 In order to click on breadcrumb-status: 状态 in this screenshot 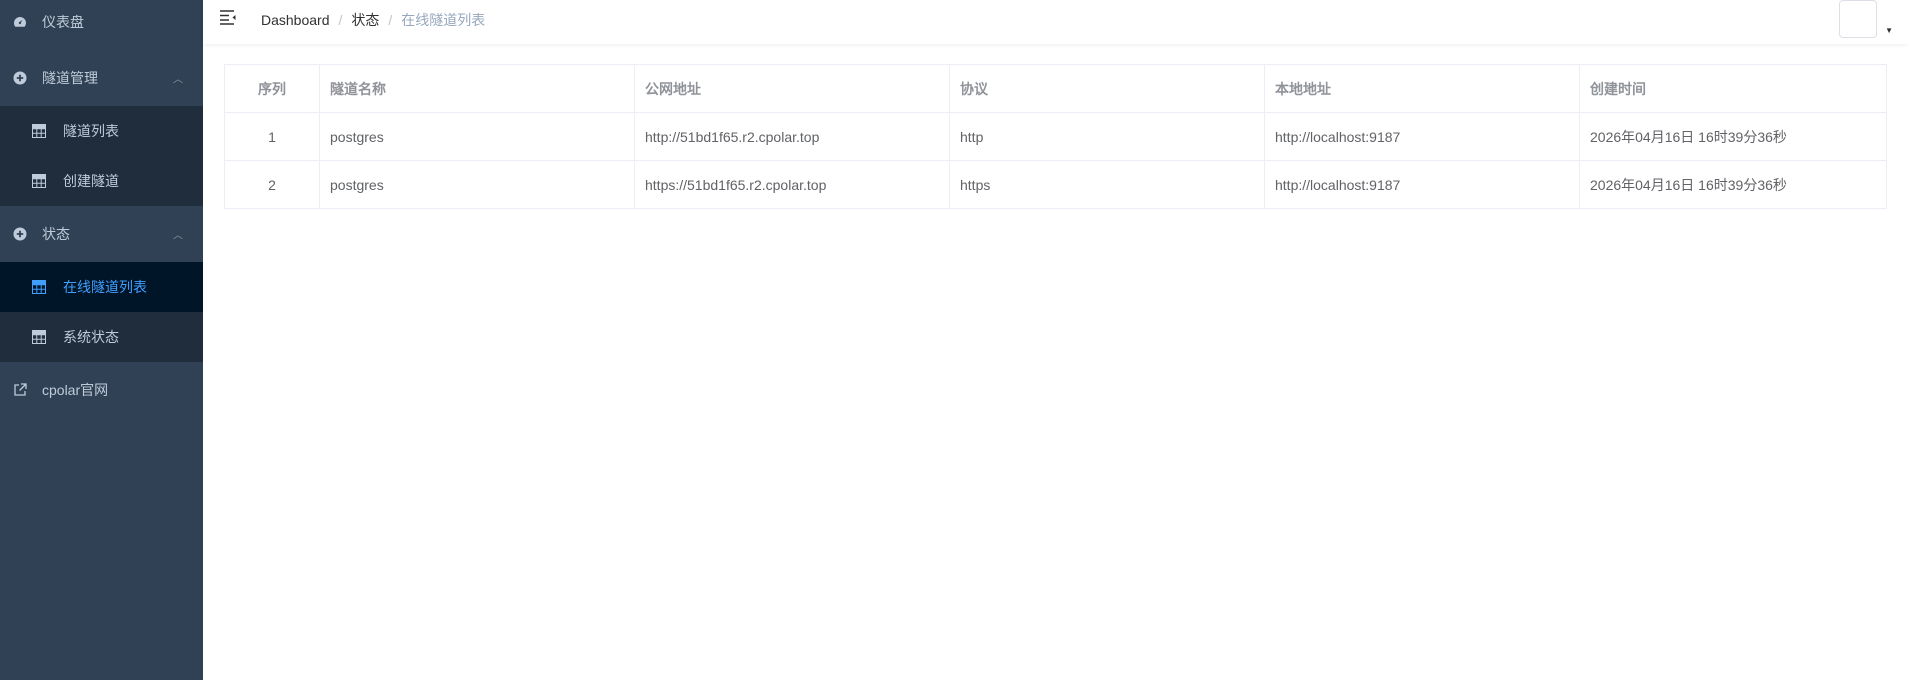, I will do `click(365, 20)`.